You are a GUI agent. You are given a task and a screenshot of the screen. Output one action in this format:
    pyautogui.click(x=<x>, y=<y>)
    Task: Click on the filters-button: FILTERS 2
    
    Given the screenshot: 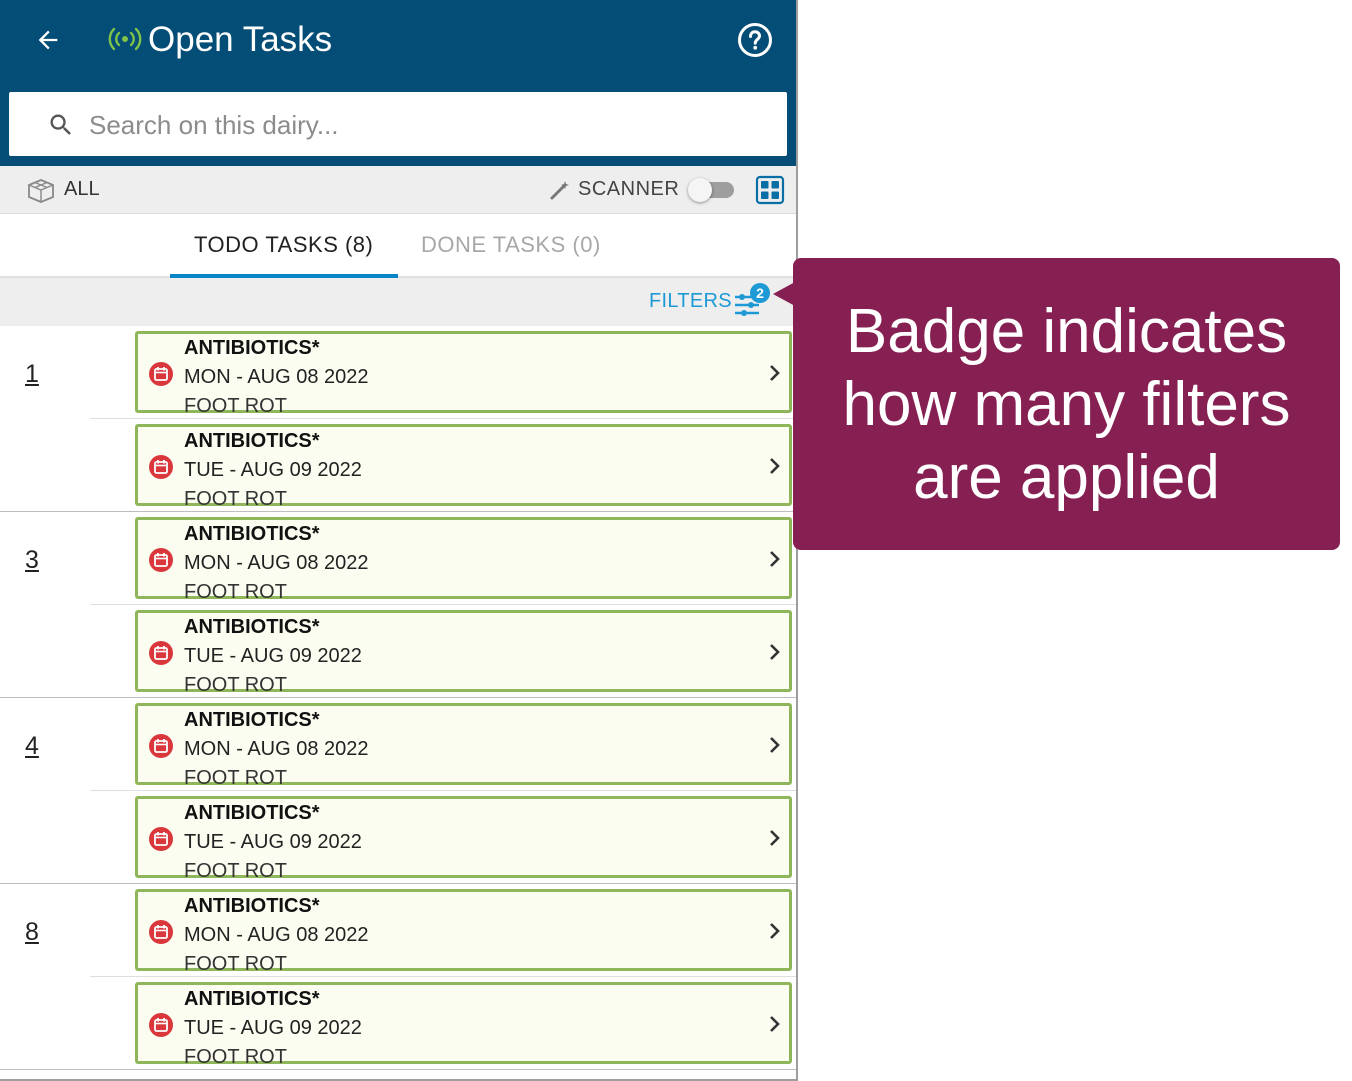 What is the action you would take?
    pyautogui.click(x=709, y=299)
    